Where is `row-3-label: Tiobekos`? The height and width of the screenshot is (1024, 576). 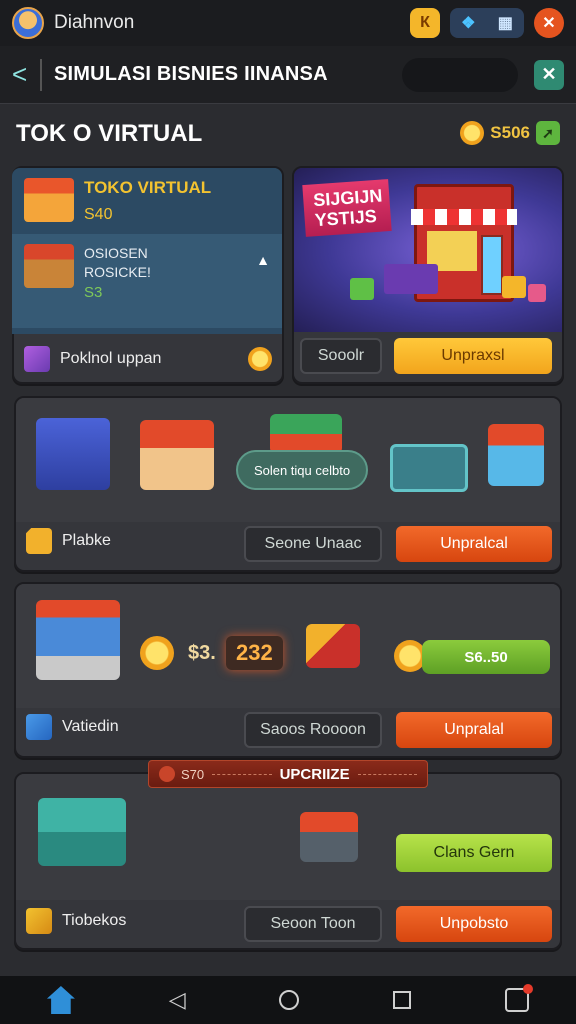
row-3-label: Tiobekos is located at coordinates (94, 920).